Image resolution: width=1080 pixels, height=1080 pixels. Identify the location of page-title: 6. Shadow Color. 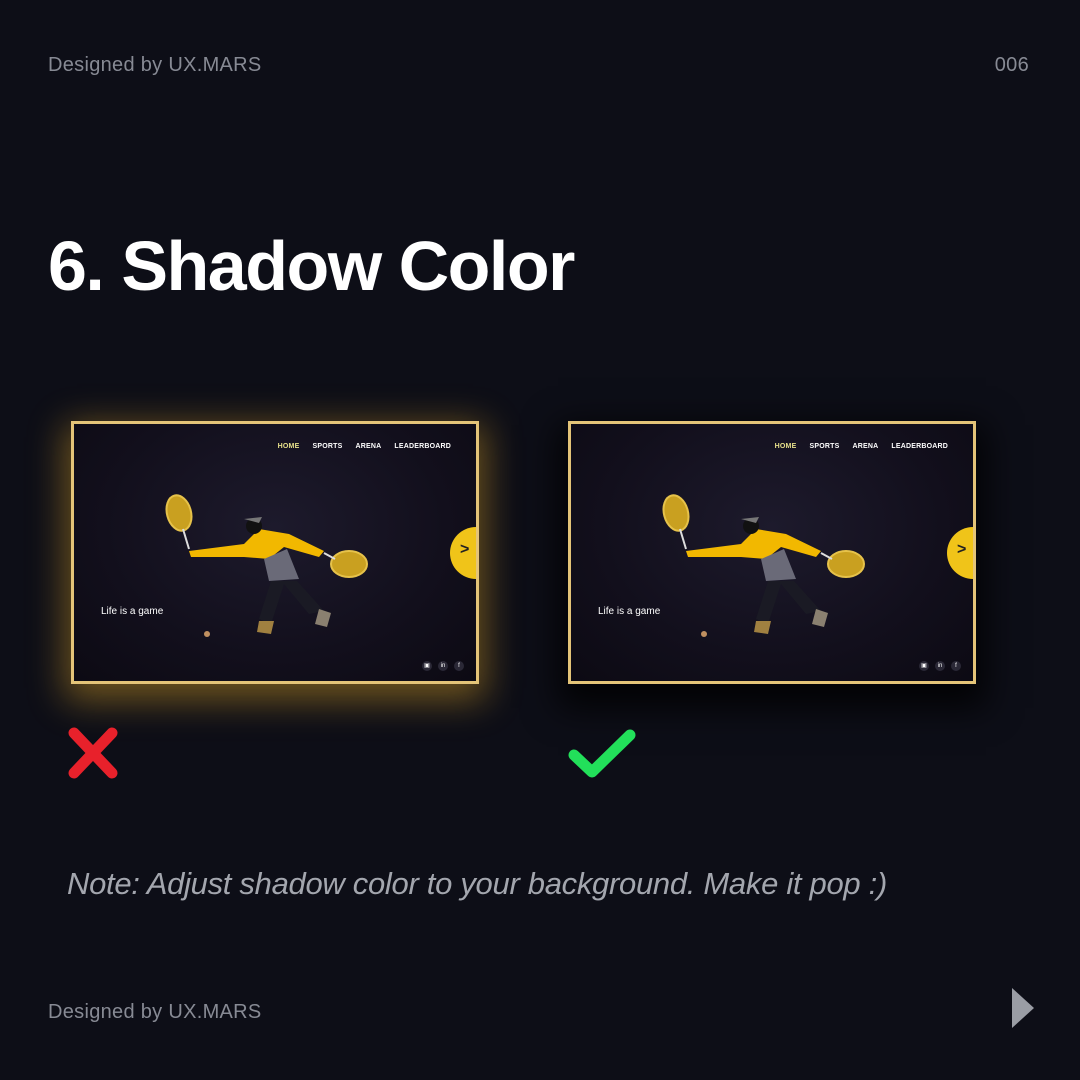
(311, 266).